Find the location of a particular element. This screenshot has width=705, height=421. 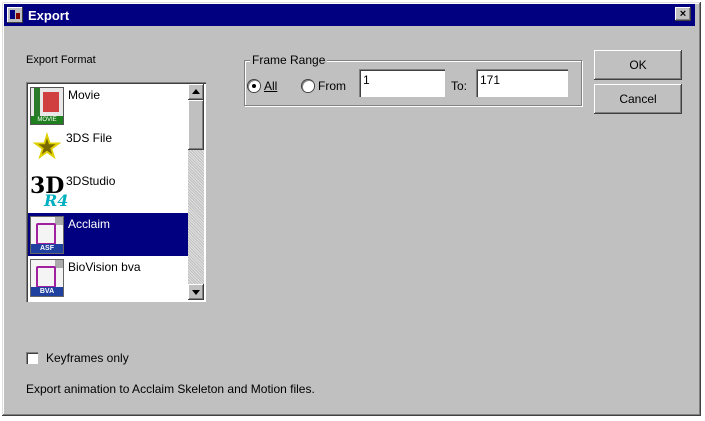

export-format-label: Export Format is located at coordinates (61, 60).